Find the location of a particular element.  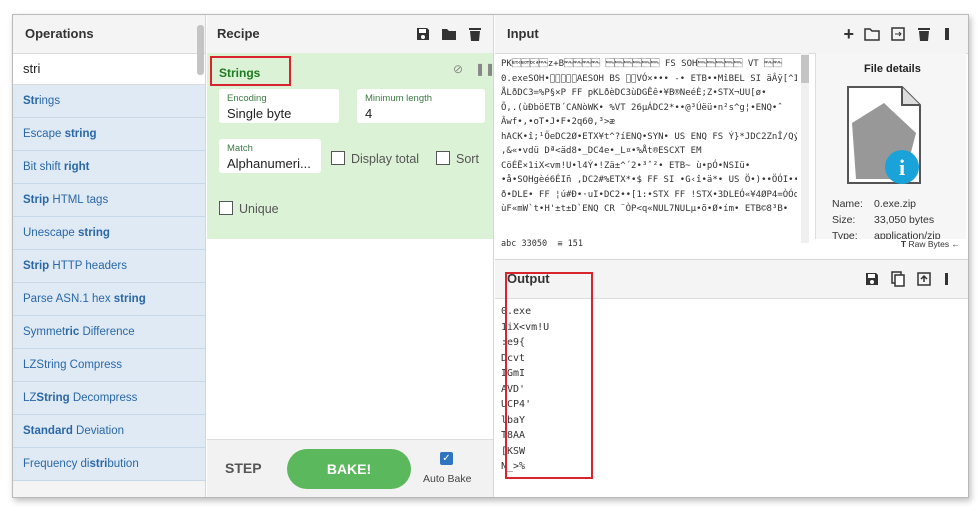

operation-list-item: Standard Deviation is located at coordinates (109, 431).